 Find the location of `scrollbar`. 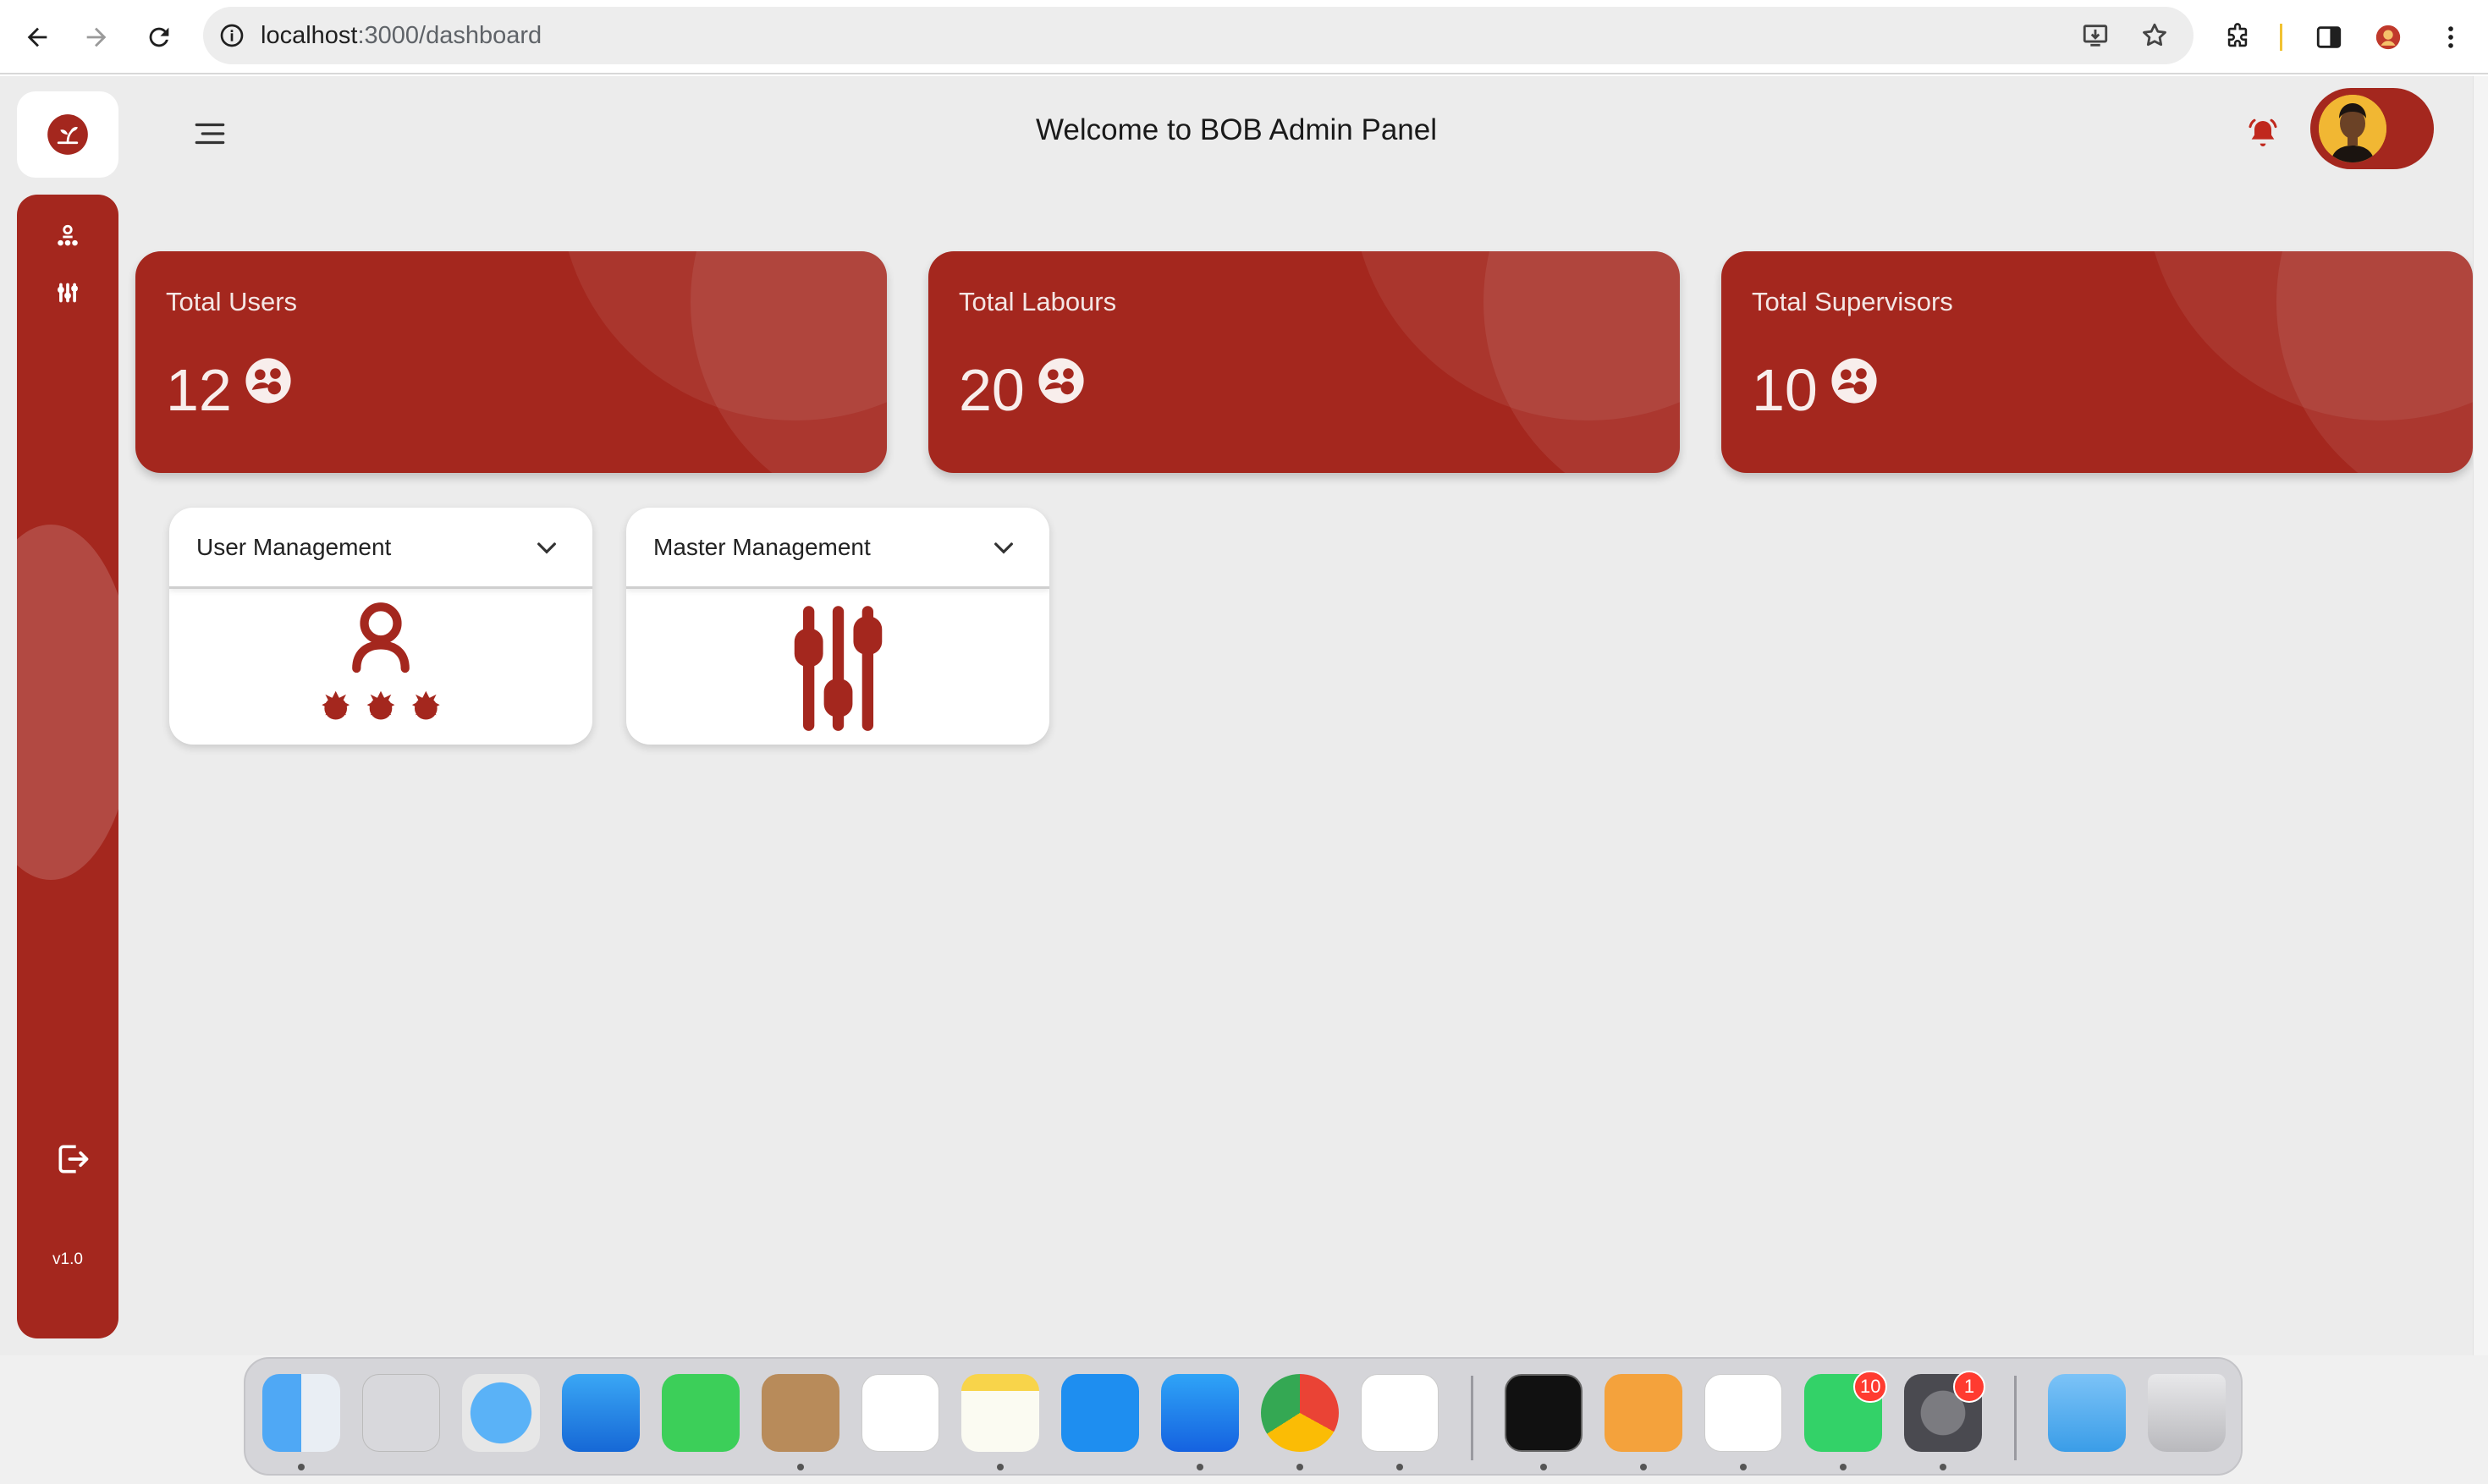

scrollbar is located at coordinates (2481, 715).